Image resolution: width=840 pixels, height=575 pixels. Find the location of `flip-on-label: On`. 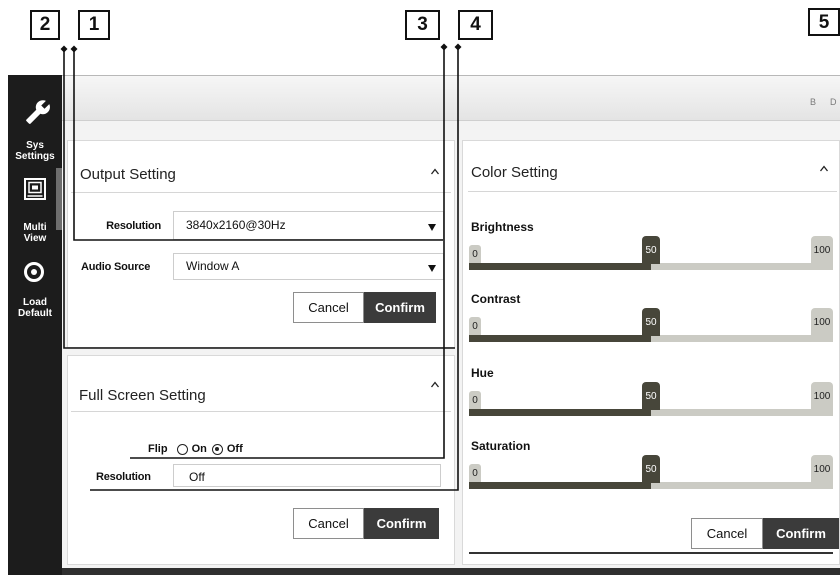

flip-on-label: On is located at coordinates (199, 449).